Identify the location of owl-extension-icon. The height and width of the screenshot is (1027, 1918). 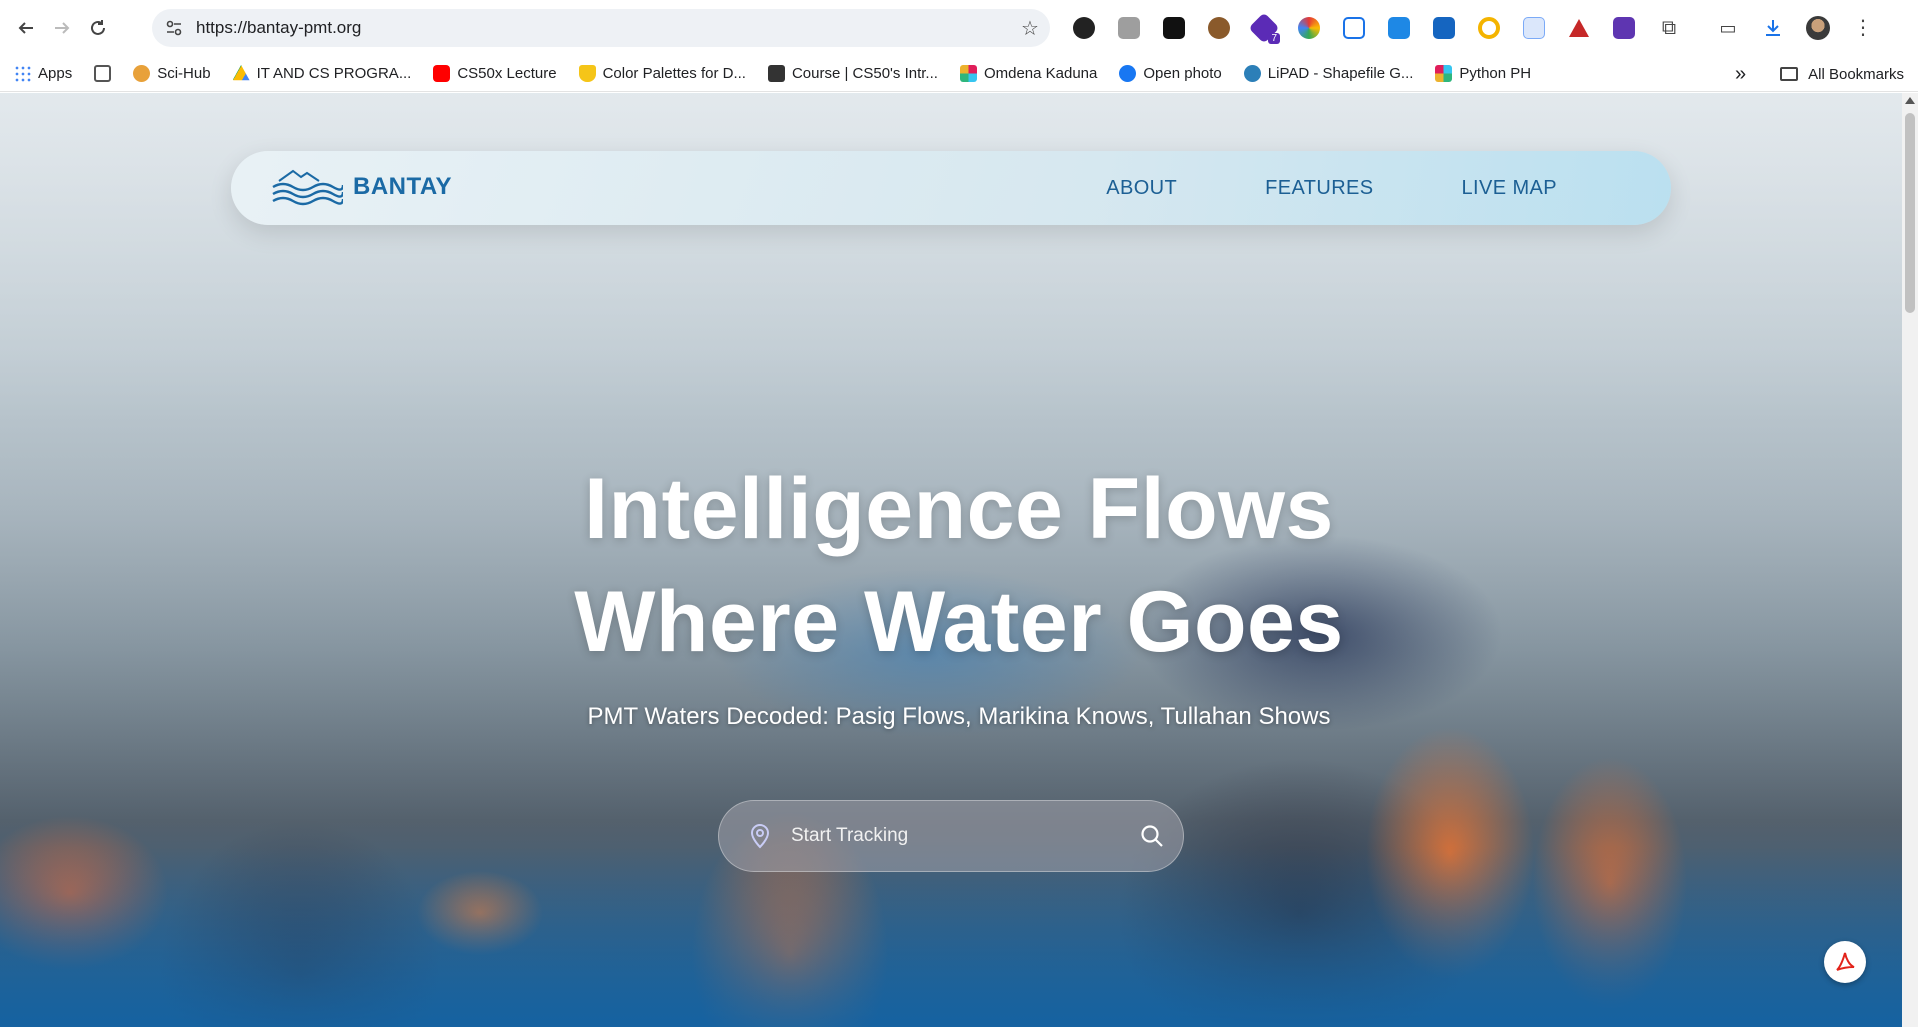
(1219, 28).